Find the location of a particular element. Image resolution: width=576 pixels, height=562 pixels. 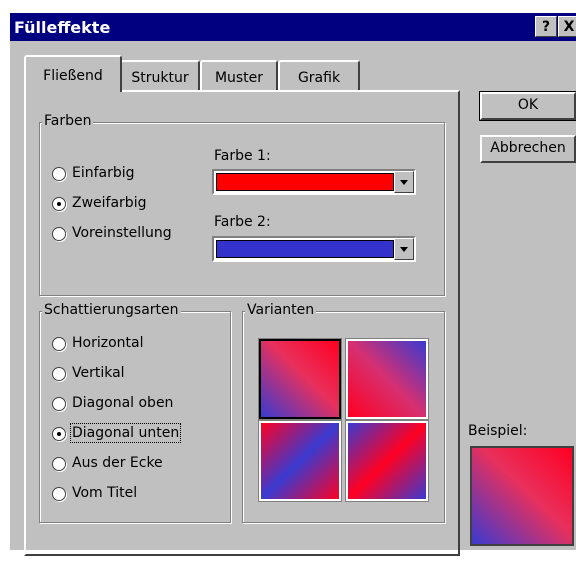

color2-dropdown is located at coordinates (314, 249).